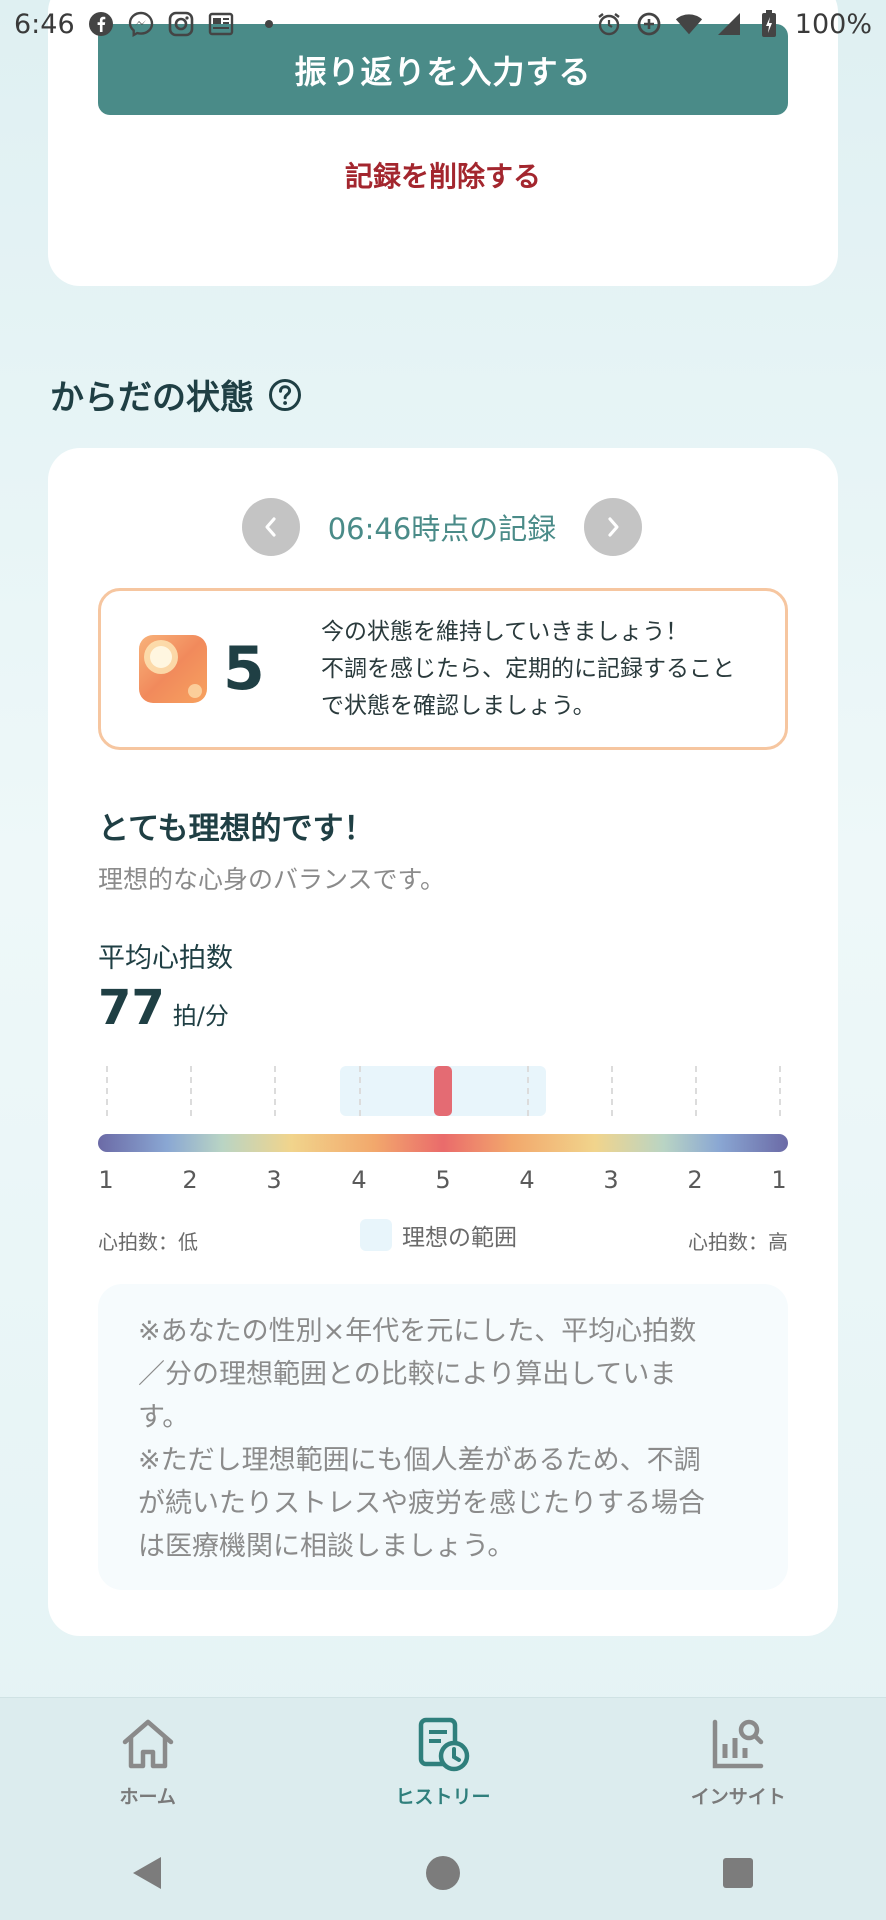 This screenshot has width=886, height=1920. I want to click on record-navigator: 06:46時点の記録, so click(442, 527).